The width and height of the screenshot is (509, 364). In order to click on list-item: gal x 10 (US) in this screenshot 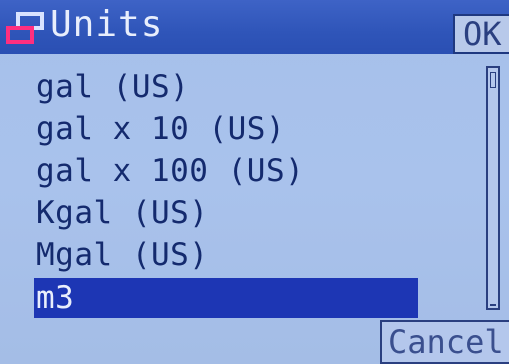, I will do `click(229, 129)`.